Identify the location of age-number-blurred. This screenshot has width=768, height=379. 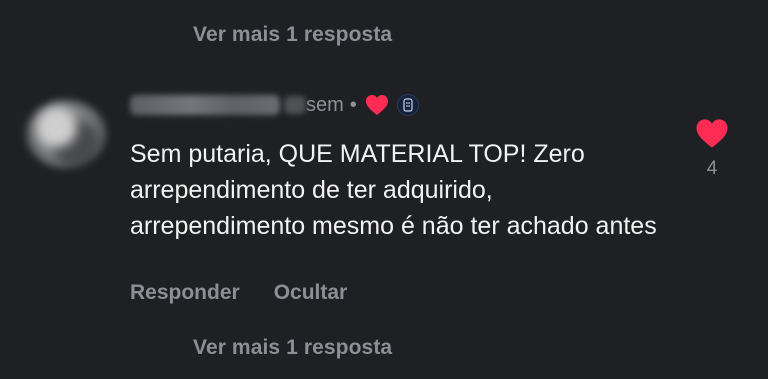
(295, 105).